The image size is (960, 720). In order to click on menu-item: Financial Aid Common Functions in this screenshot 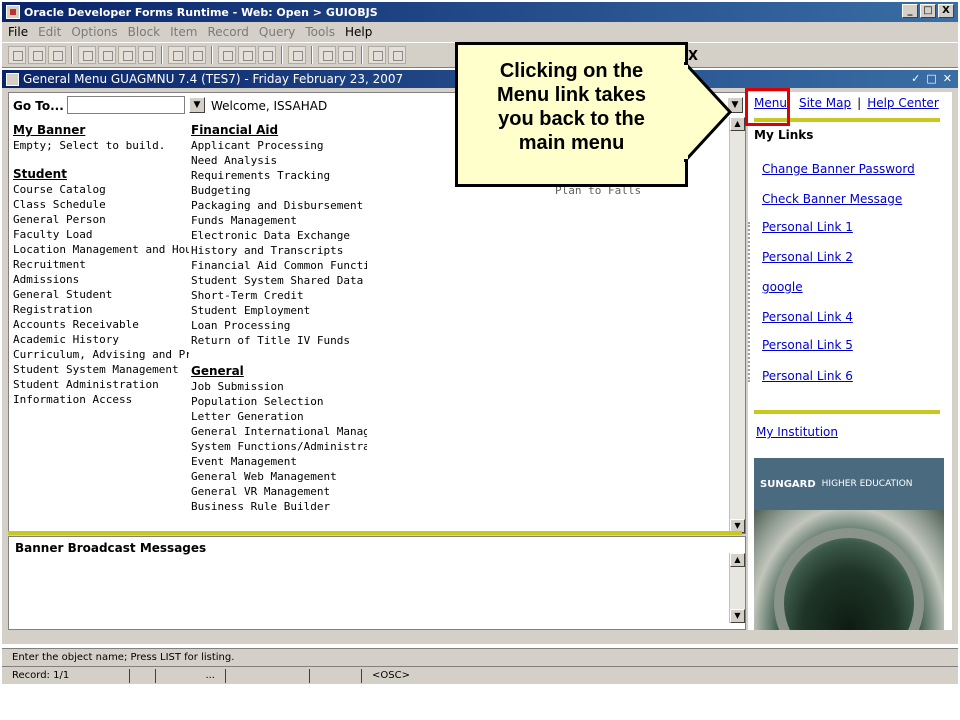, I will do `click(279, 265)`.